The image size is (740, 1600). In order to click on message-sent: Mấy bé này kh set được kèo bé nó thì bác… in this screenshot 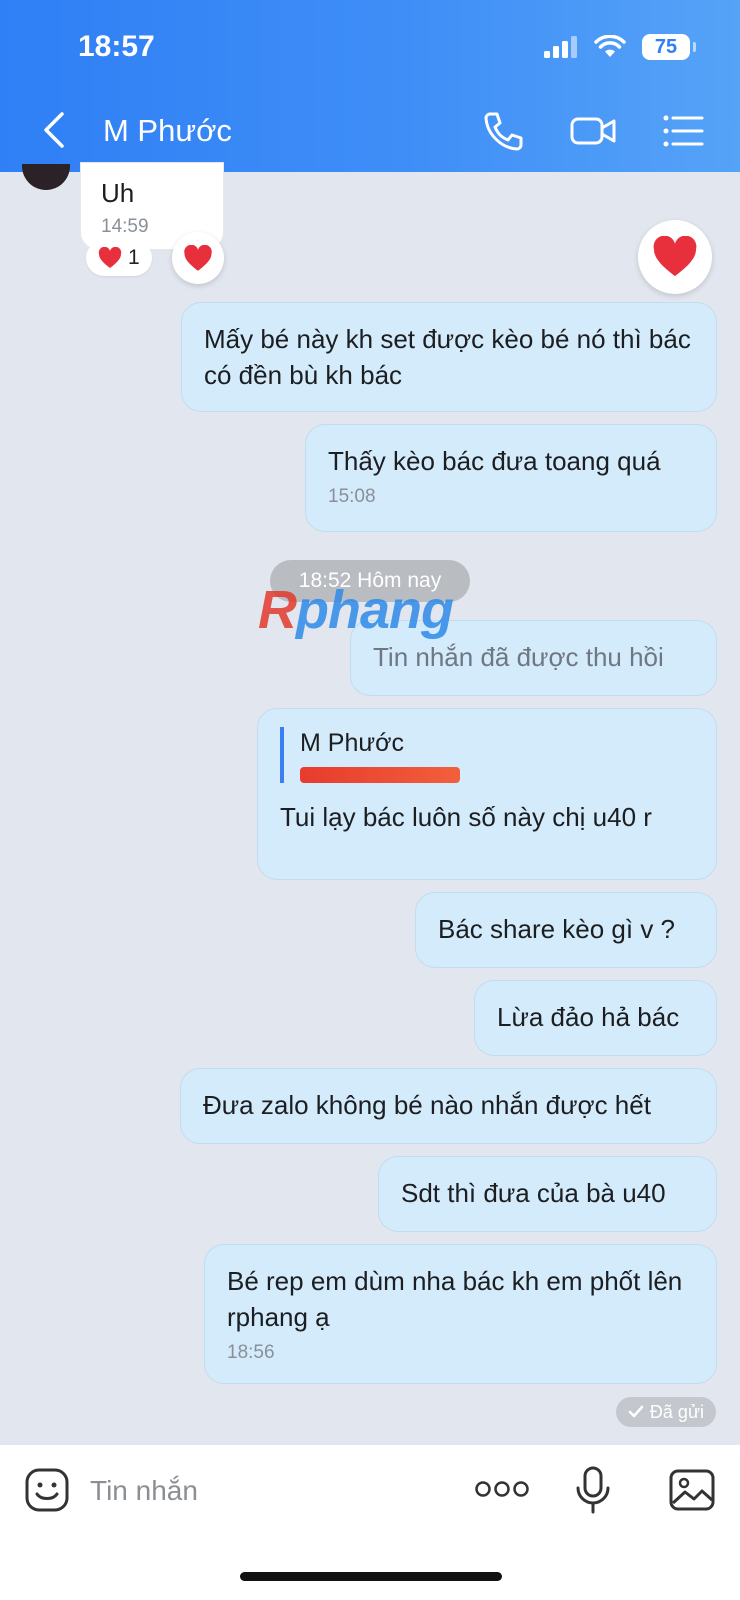, I will do `click(449, 357)`.